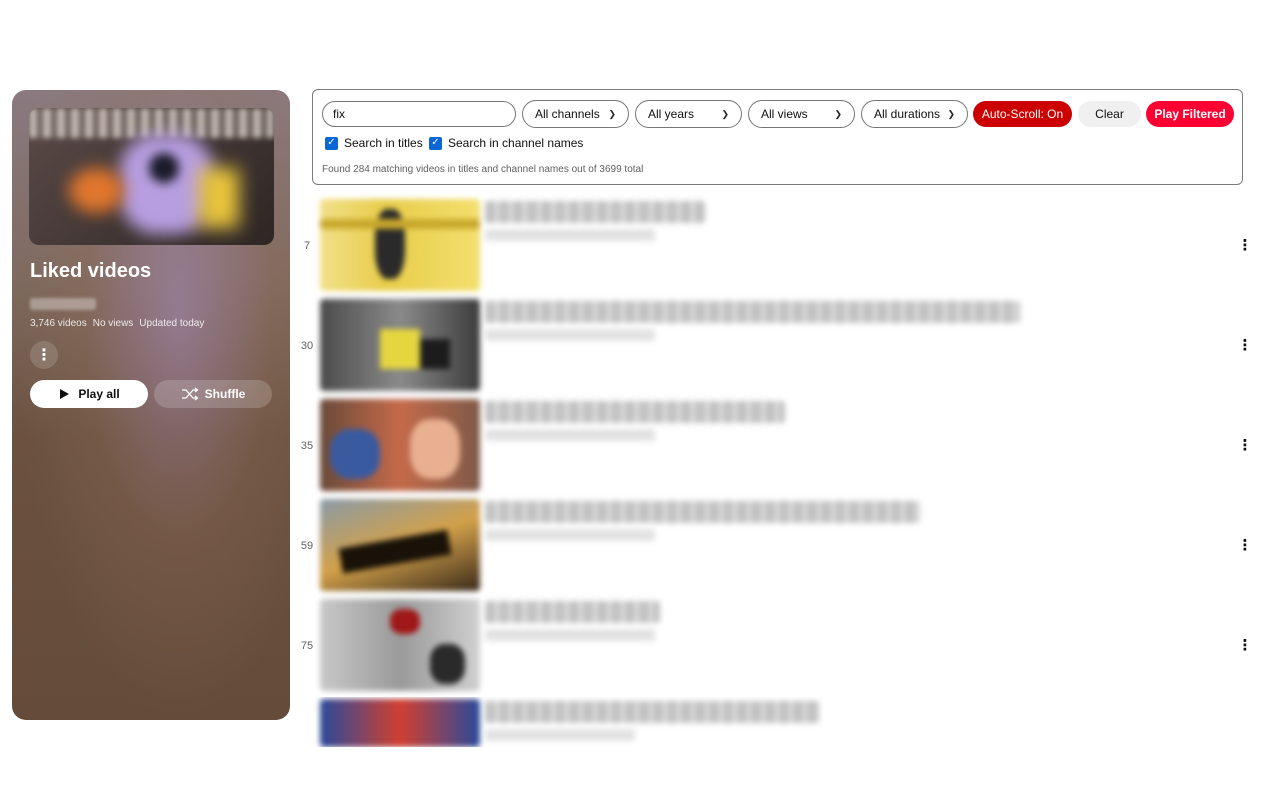 The height and width of the screenshot is (800, 1280). I want to click on video-row, so click(777, 722).